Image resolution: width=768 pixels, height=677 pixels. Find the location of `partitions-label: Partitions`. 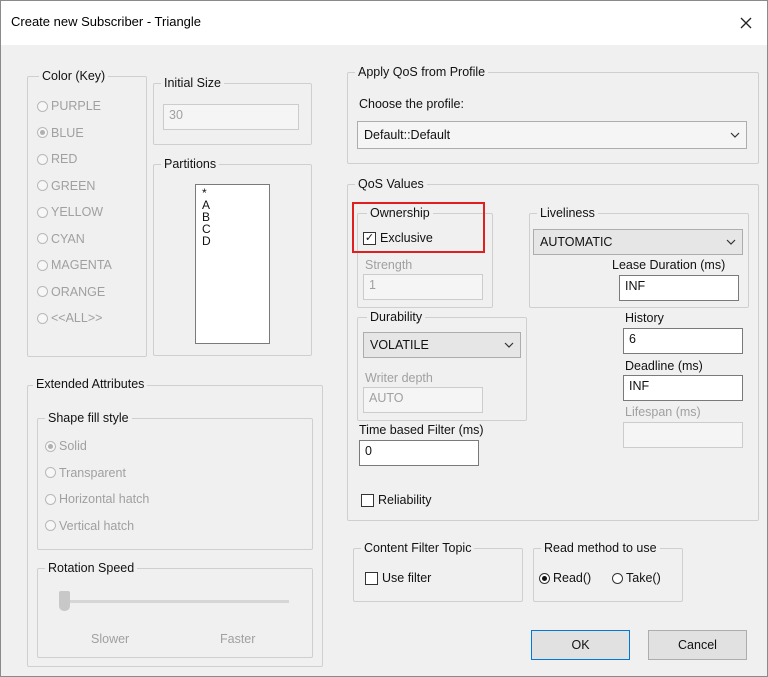

partitions-label: Partitions is located at coordinates (190, 164).